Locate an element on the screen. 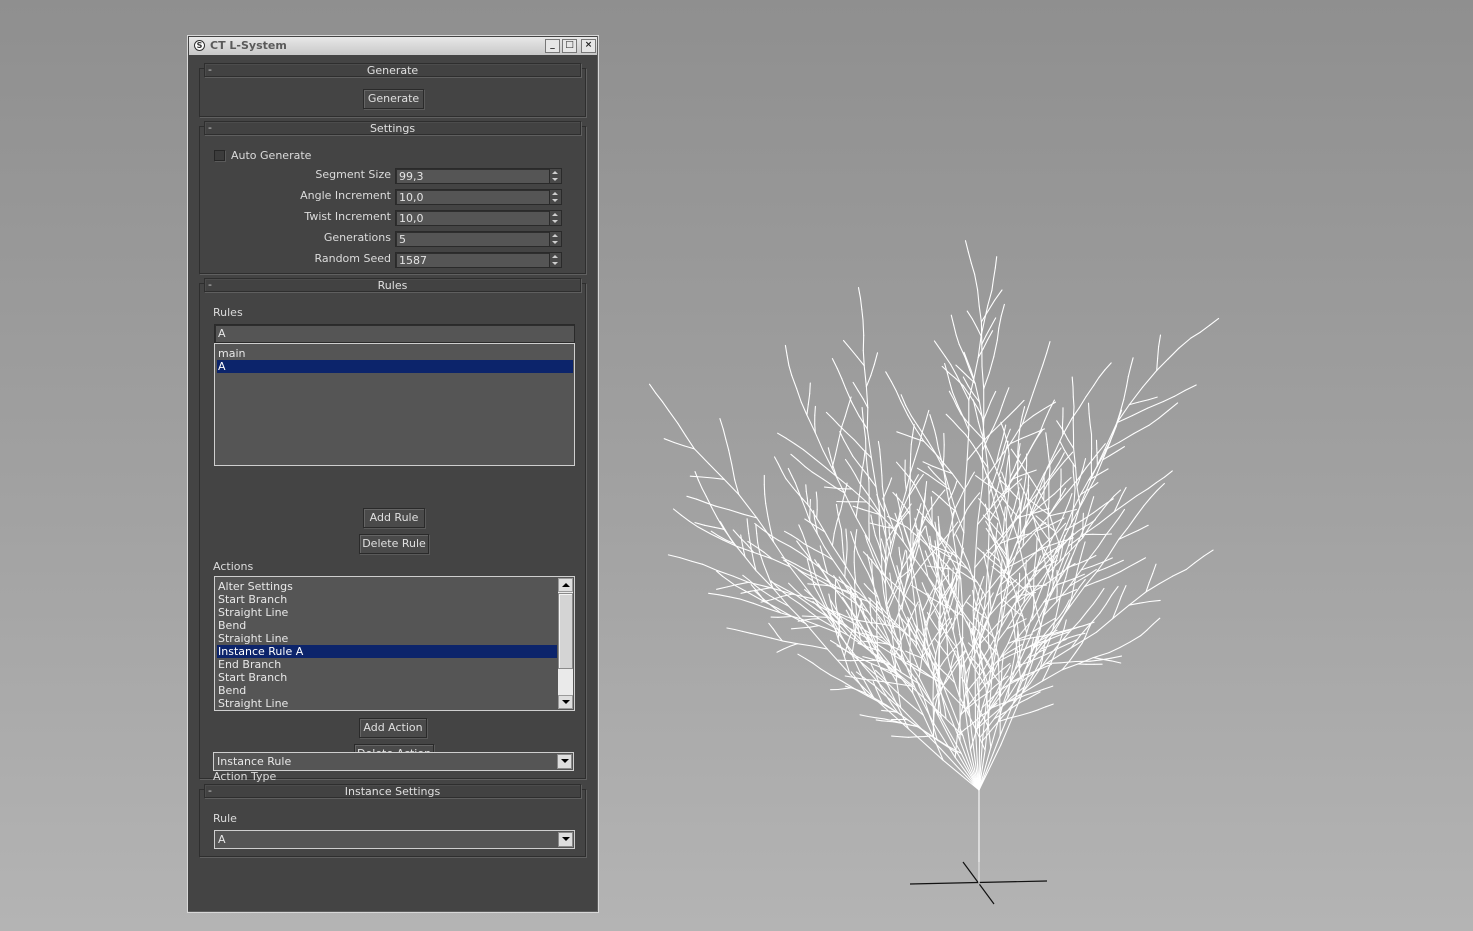 This screenshot has width=1473, height=931. action-item-selected: Instance Rule A is located at coordinates (387, 651).